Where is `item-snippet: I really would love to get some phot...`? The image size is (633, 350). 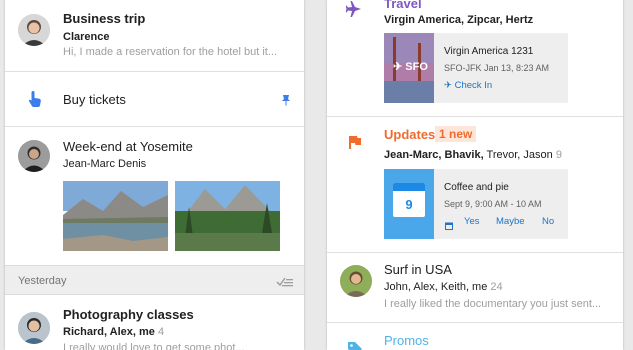
item-snippet: I really would love to get some phot... is located at coordinates (154, 346).